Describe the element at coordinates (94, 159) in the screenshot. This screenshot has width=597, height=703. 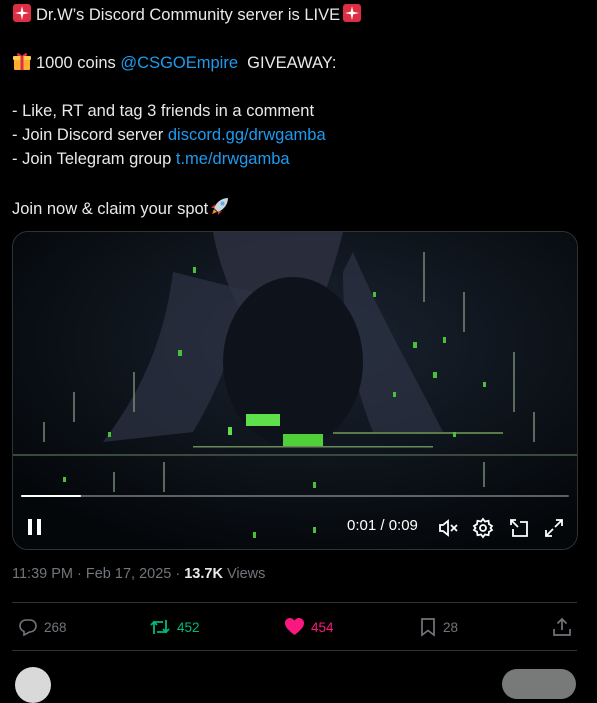
I see `step-3-text: - Join Telegram group` at that location.